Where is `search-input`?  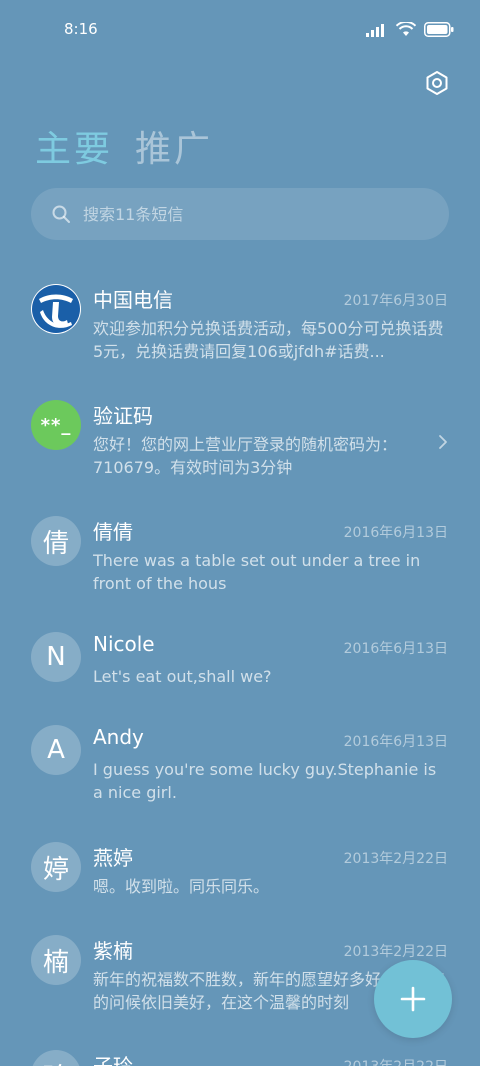
search-input is located at coordinates (258, 214).